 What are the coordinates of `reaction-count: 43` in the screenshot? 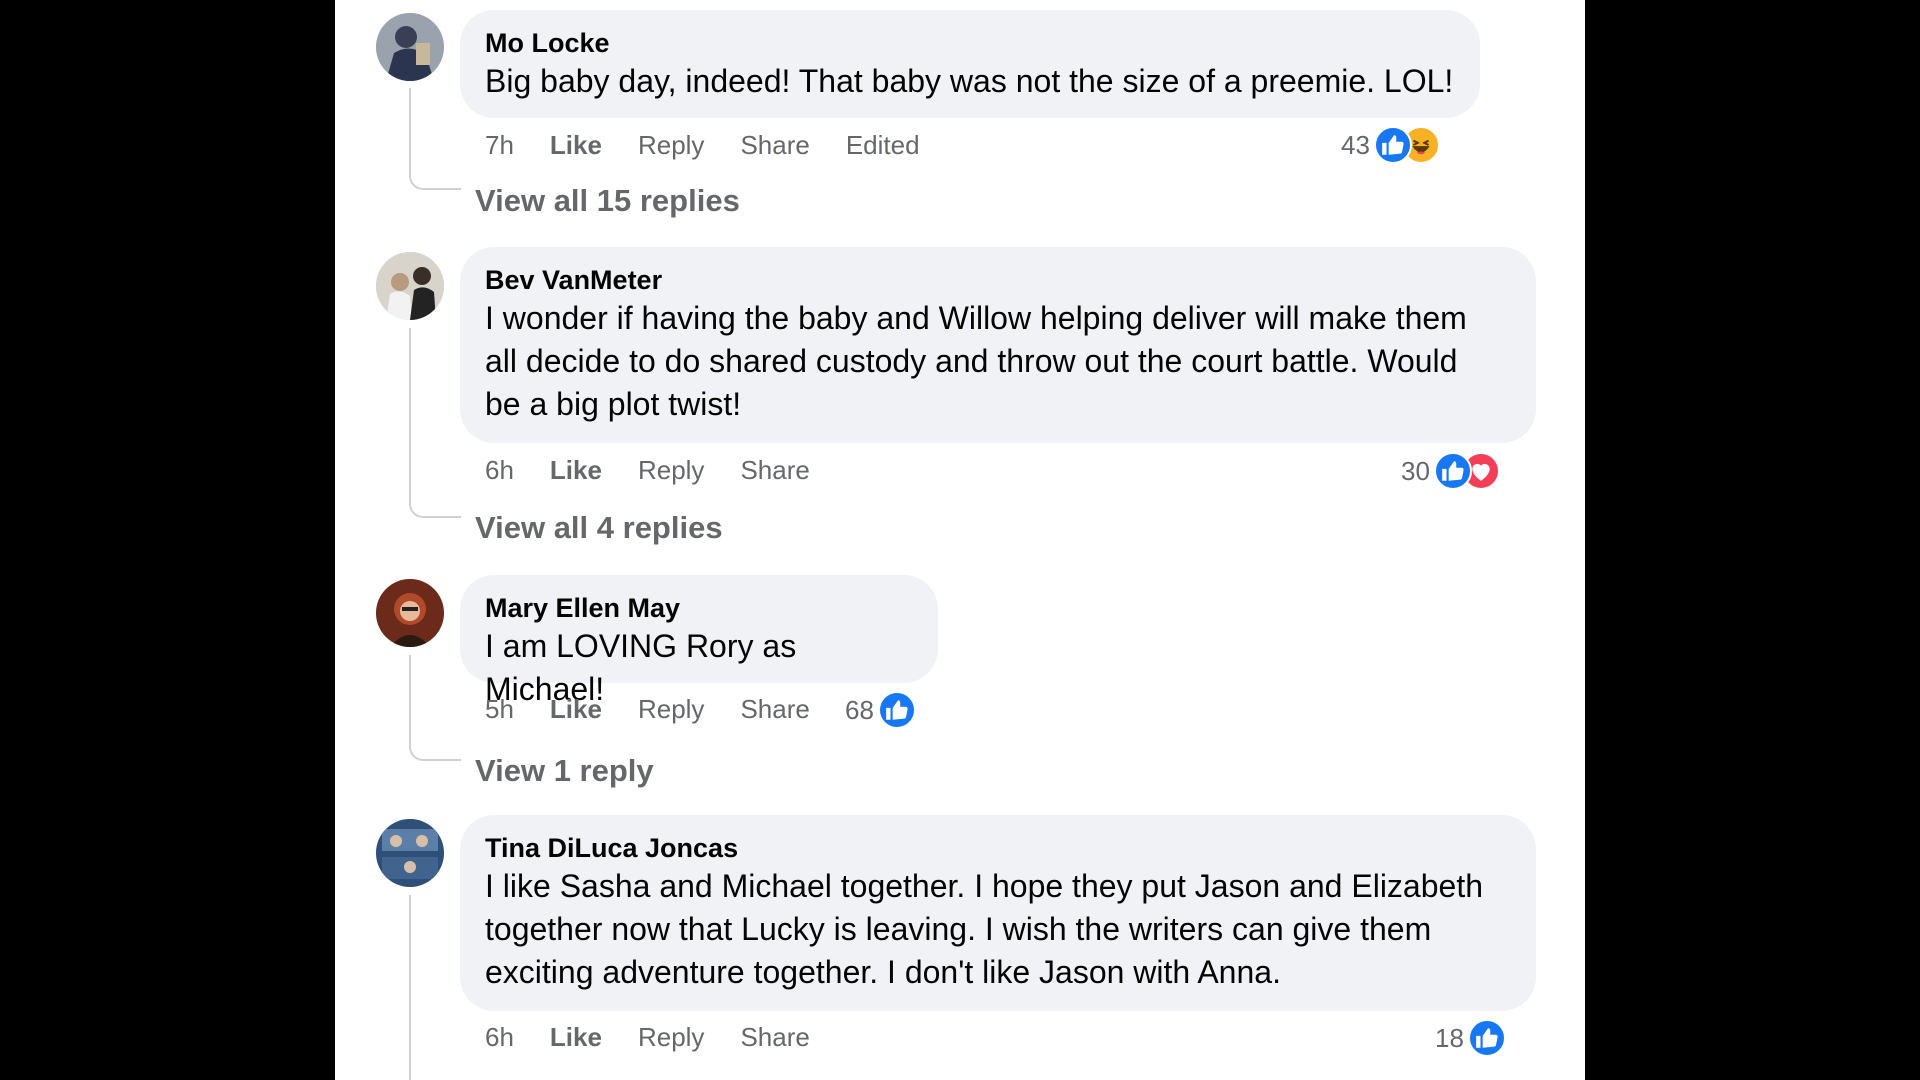 It's located at (1355, 144).